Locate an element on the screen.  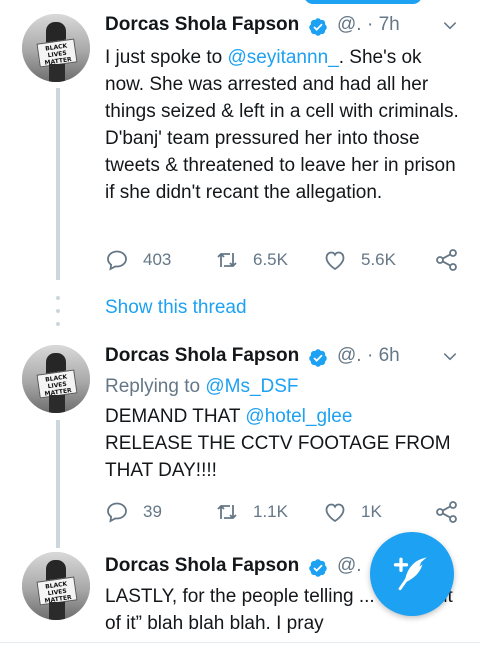
tweet-actions: 403 6.5K 5.6K is located at coordinates (285, 261).